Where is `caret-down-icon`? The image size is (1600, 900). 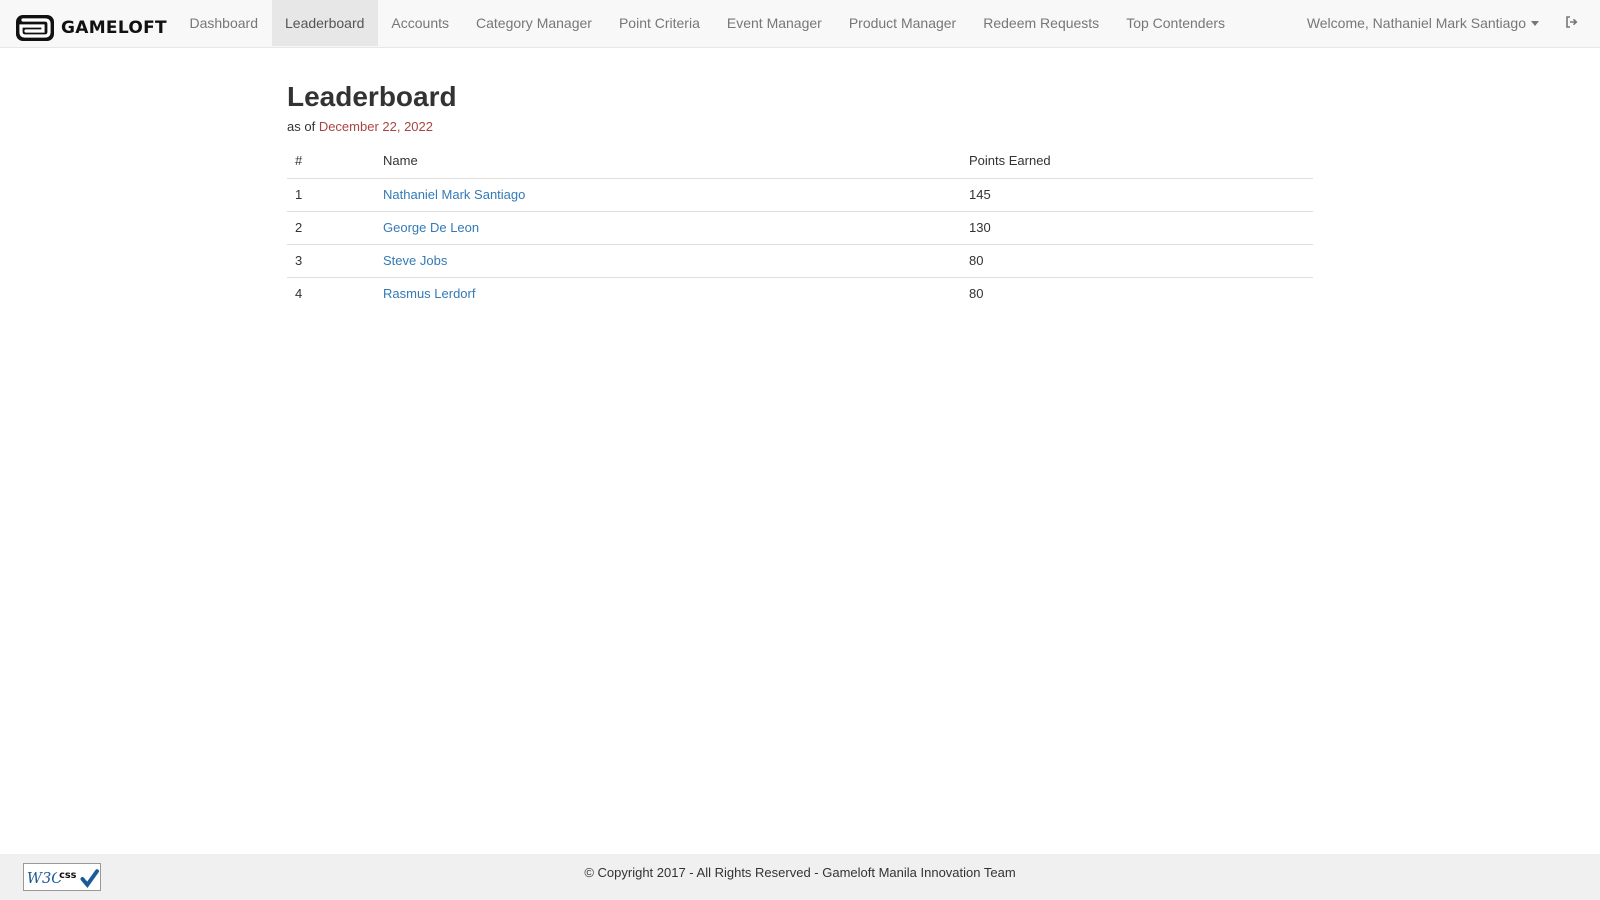 caret-down-icon is located at coordinates (1535, 23).